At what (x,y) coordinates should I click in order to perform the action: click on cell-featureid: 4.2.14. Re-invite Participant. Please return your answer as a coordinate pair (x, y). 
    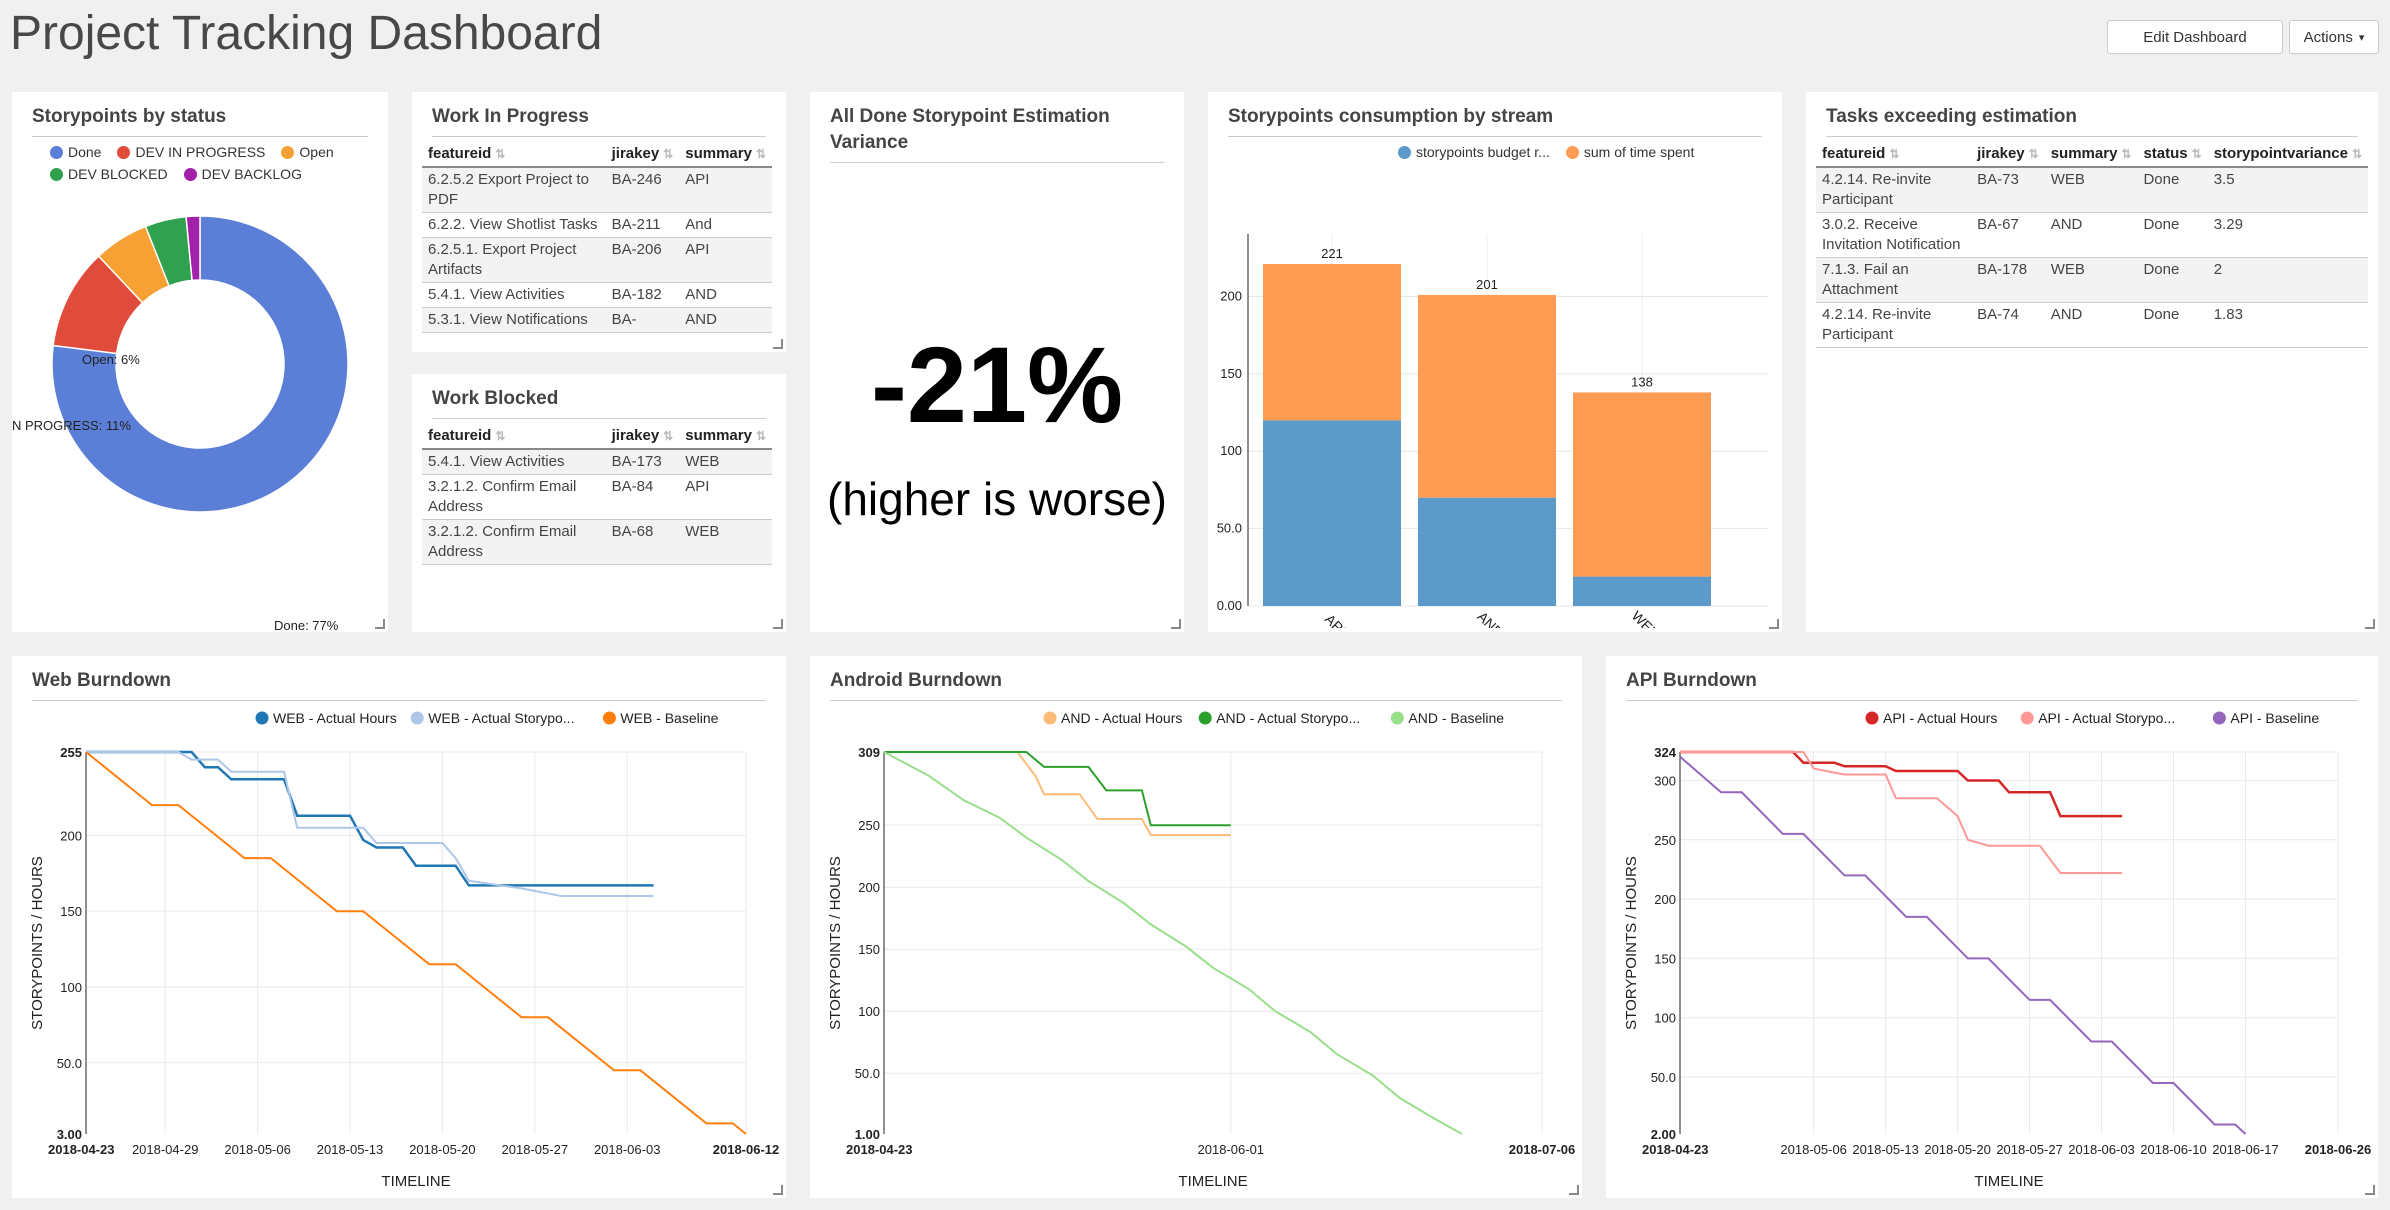
    Looking at the image, I should click on (1894, 325).